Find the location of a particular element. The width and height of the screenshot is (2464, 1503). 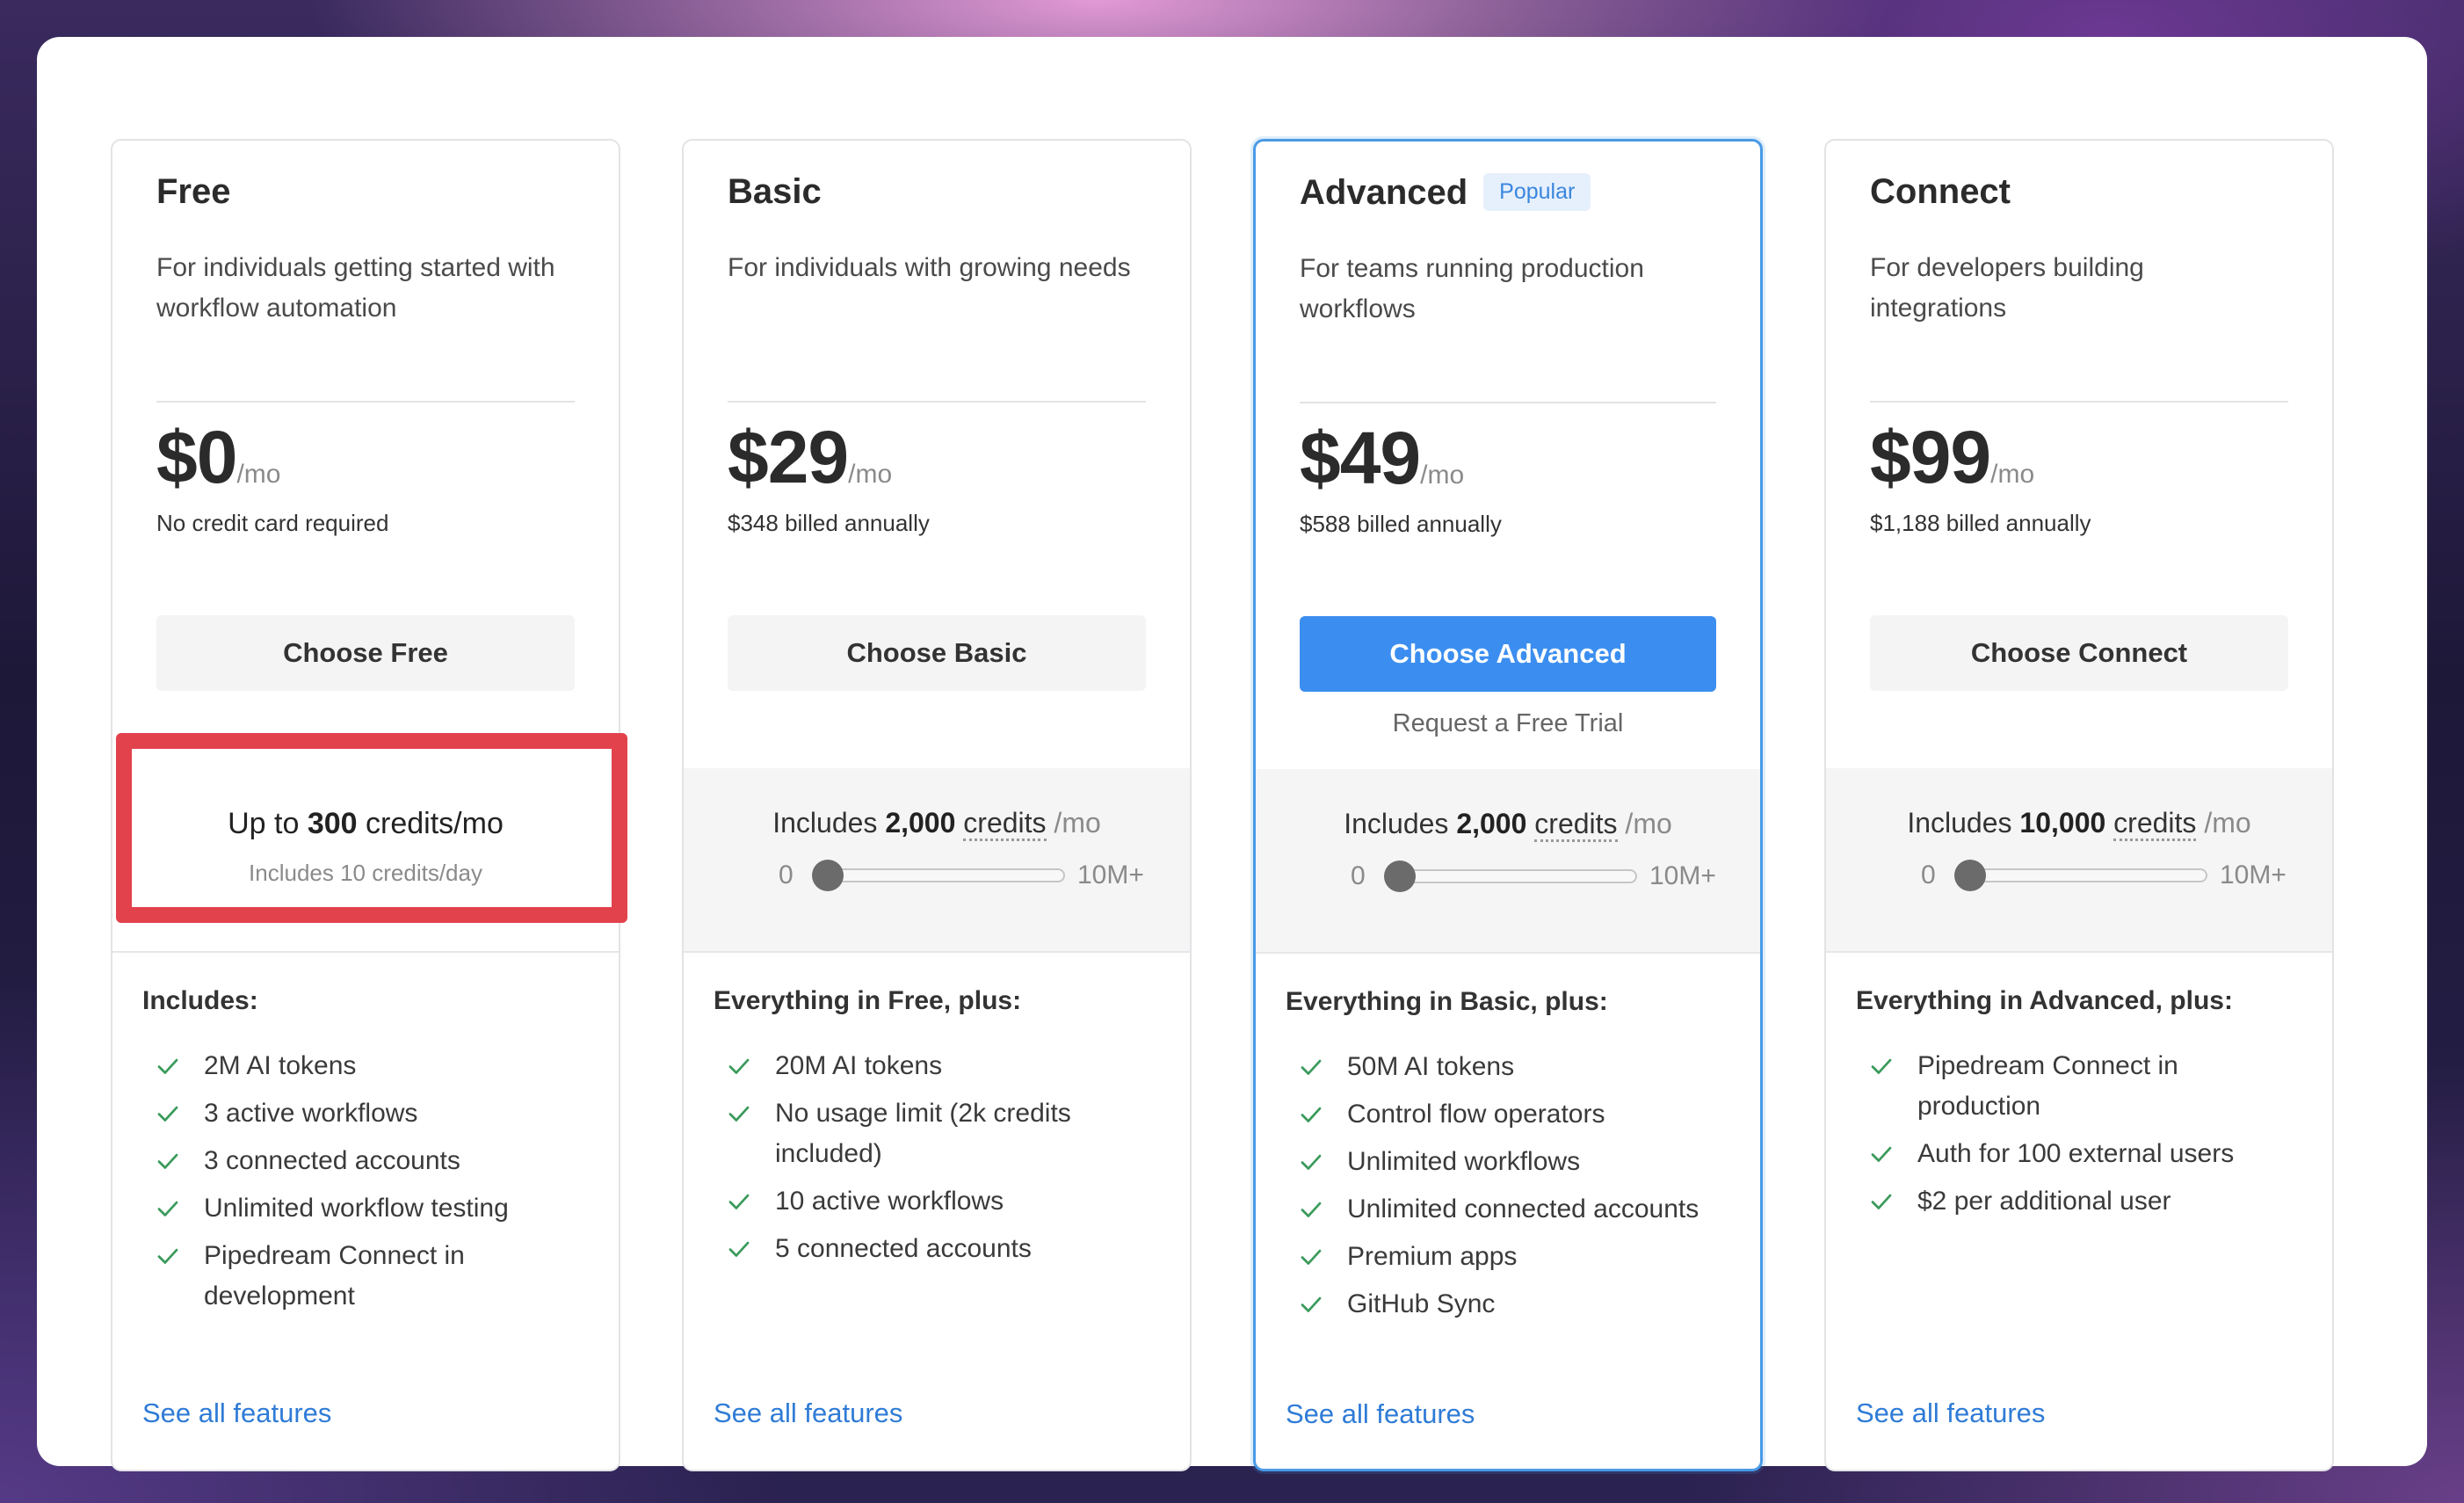

plan-name: Connect is located at coordinates (1940, 191).